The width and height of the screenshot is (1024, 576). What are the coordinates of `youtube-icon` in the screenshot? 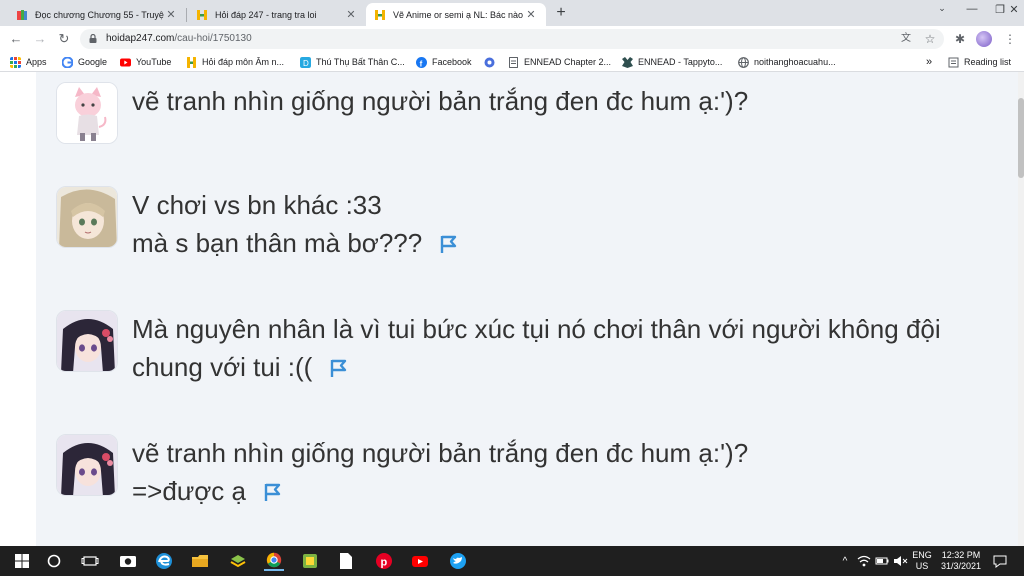 It's located at (420, 561).